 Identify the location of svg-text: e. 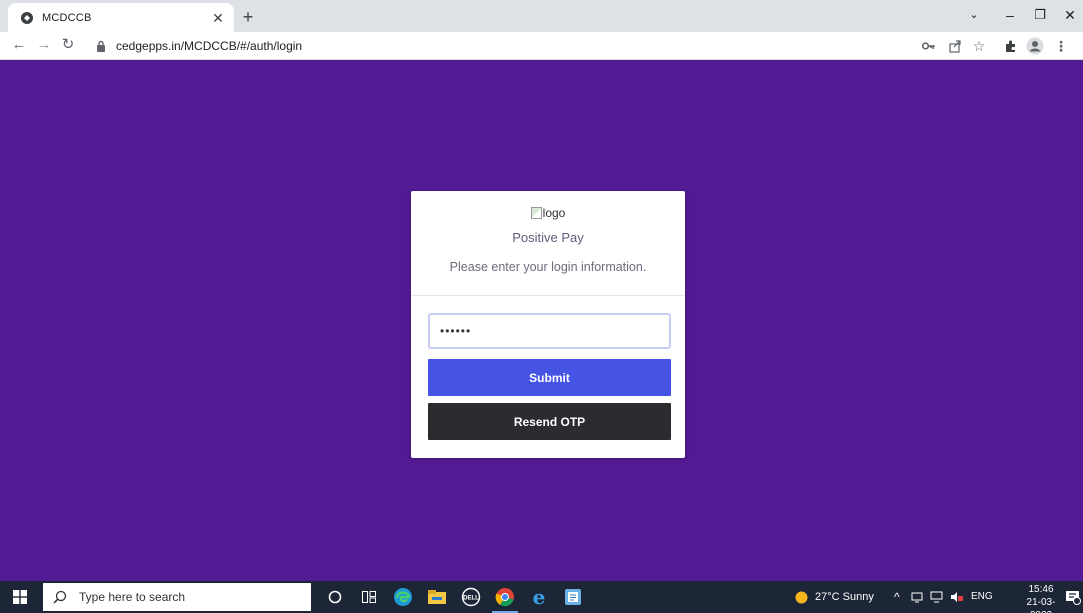
(539, 597).